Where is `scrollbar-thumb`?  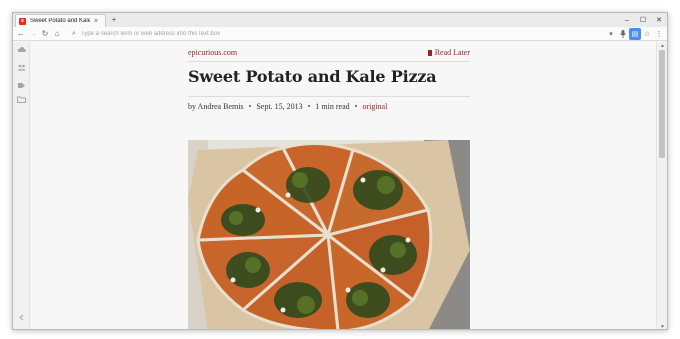
scrollbar-thumb is located at coordinates (662, 104).